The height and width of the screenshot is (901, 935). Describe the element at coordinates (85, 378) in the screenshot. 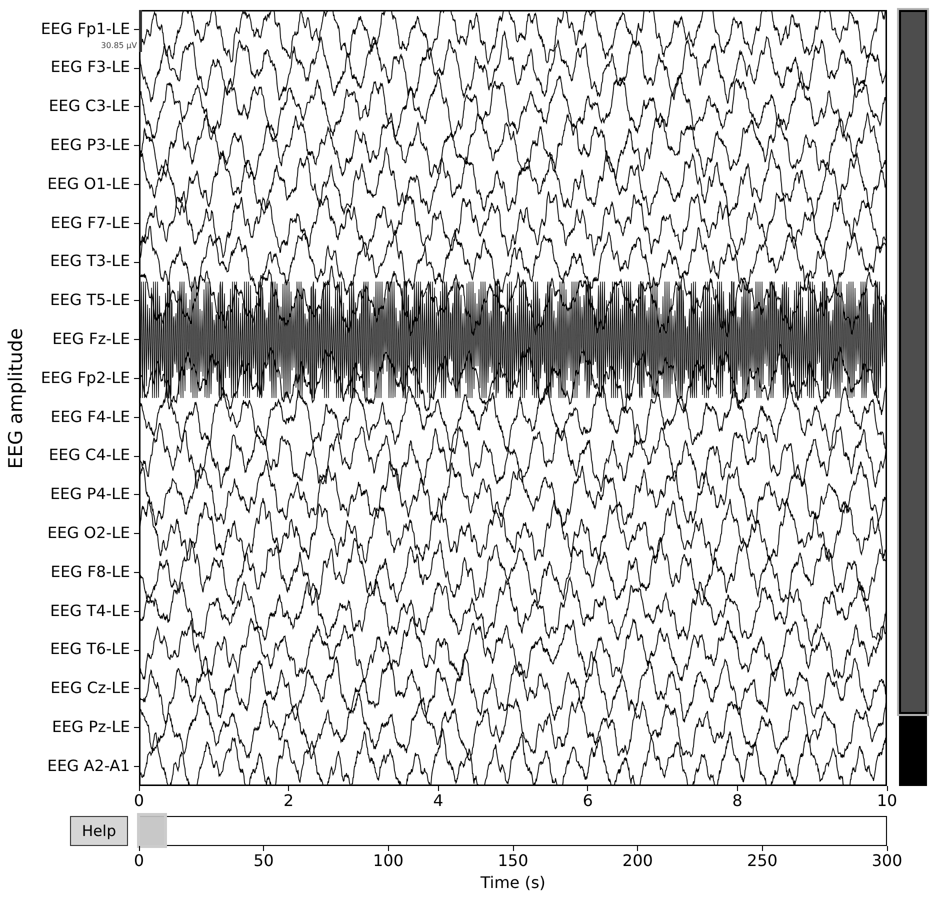

I see `channel-label: EEG Fp2-LE` at that location.